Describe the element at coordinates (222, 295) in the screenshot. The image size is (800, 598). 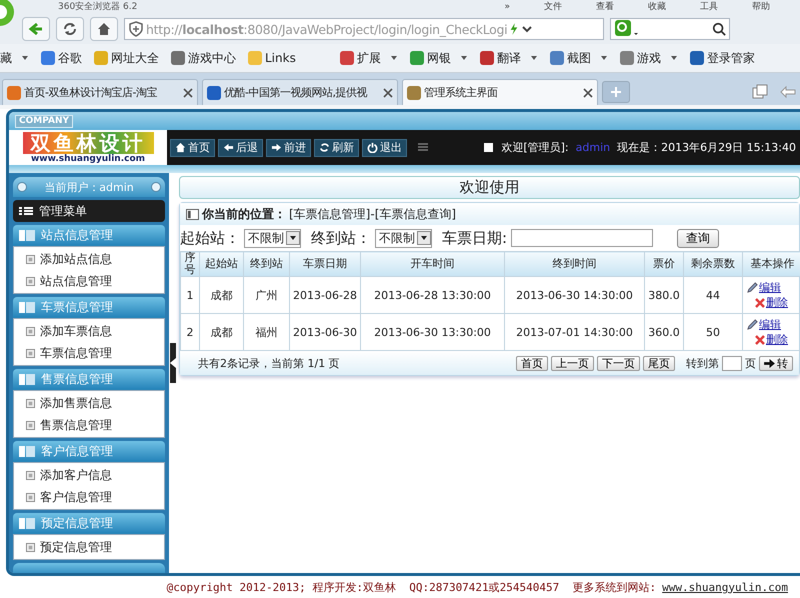
I see `table-cell: 成都` at that location.